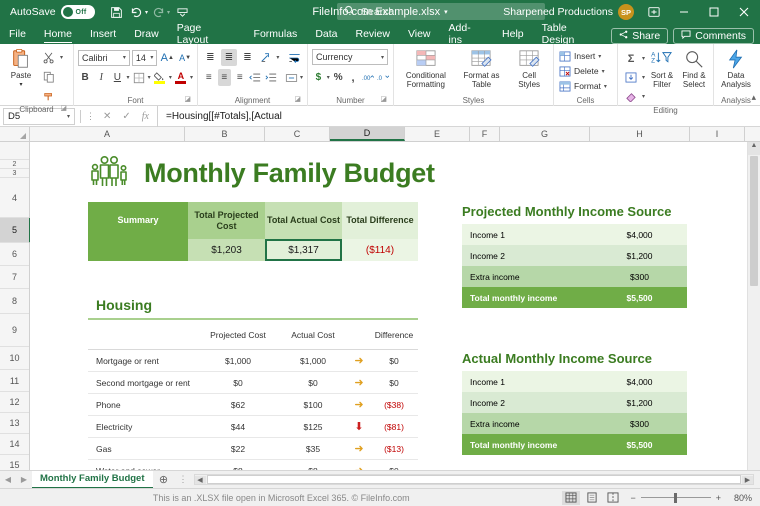 This screenshot has width=760, height=506. Describe the element at coordinates (572, 34) in the screenshot. I see `tab-table-design: Table Design` at that location.